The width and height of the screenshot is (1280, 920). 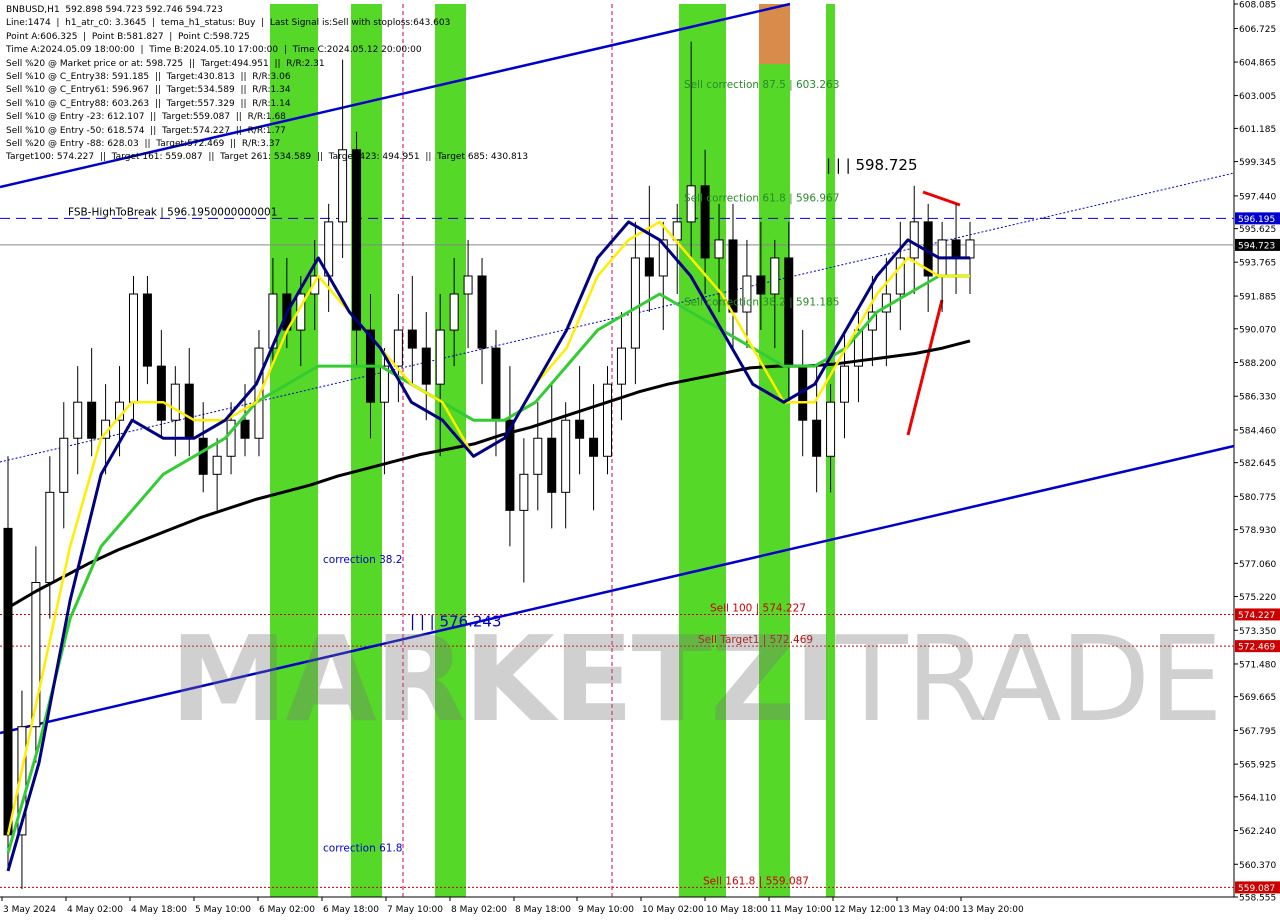 What do you see at coordinates (872, 165) in the screenshot?
I see `annotation-label: | | | 598.725` at bounding box center [872, 165].